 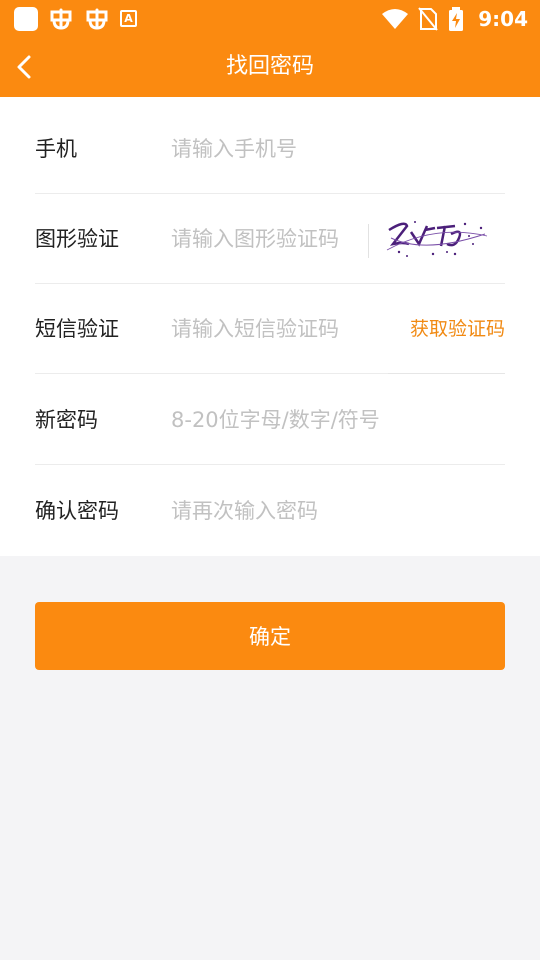 What do you see at coordinates (266, 239) in the screenshot?
I see `captcha-input` at bounding box center [266, 239].